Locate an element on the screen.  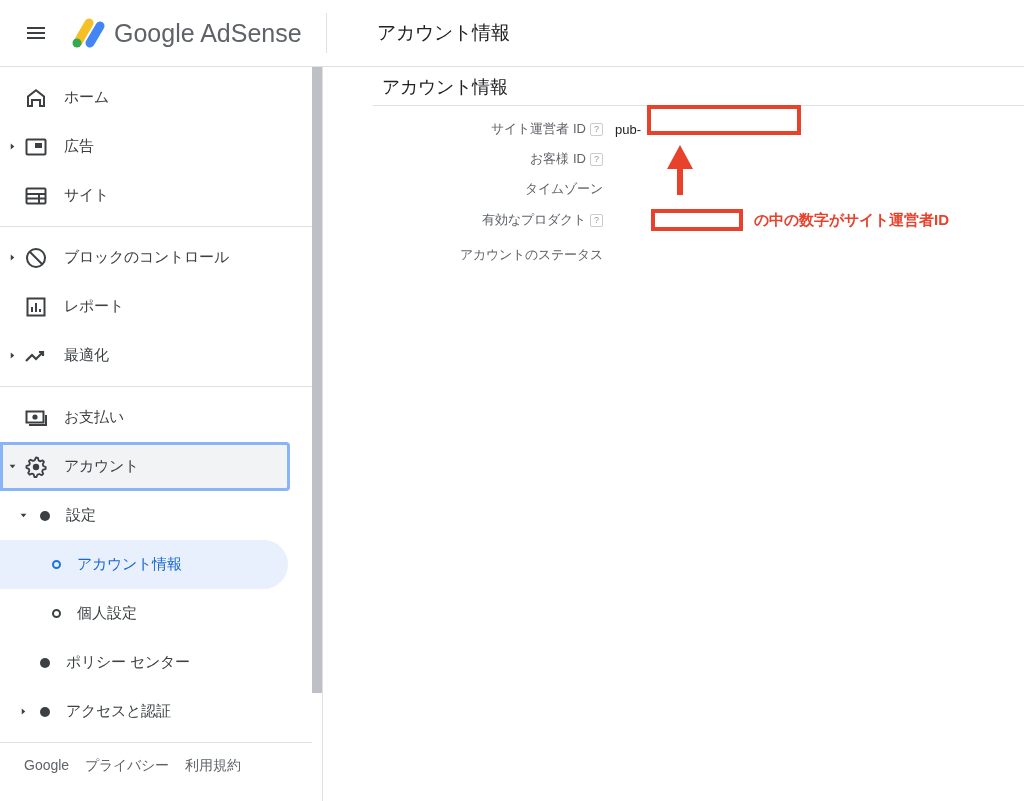
nav-item: アクセスと認証 is located at coordinates (144, 711).